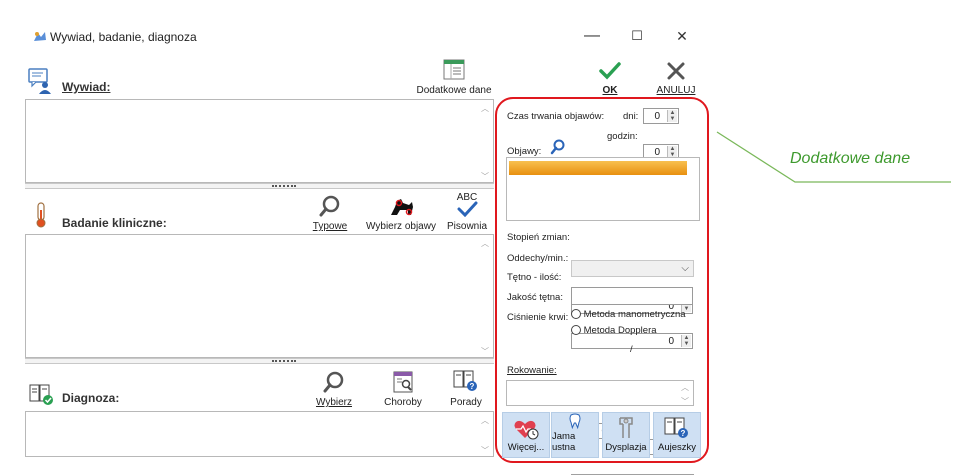 This screenshot has height=475, width=966. I want to click on chevron-down-icon: ⌵, so click(685, 268).